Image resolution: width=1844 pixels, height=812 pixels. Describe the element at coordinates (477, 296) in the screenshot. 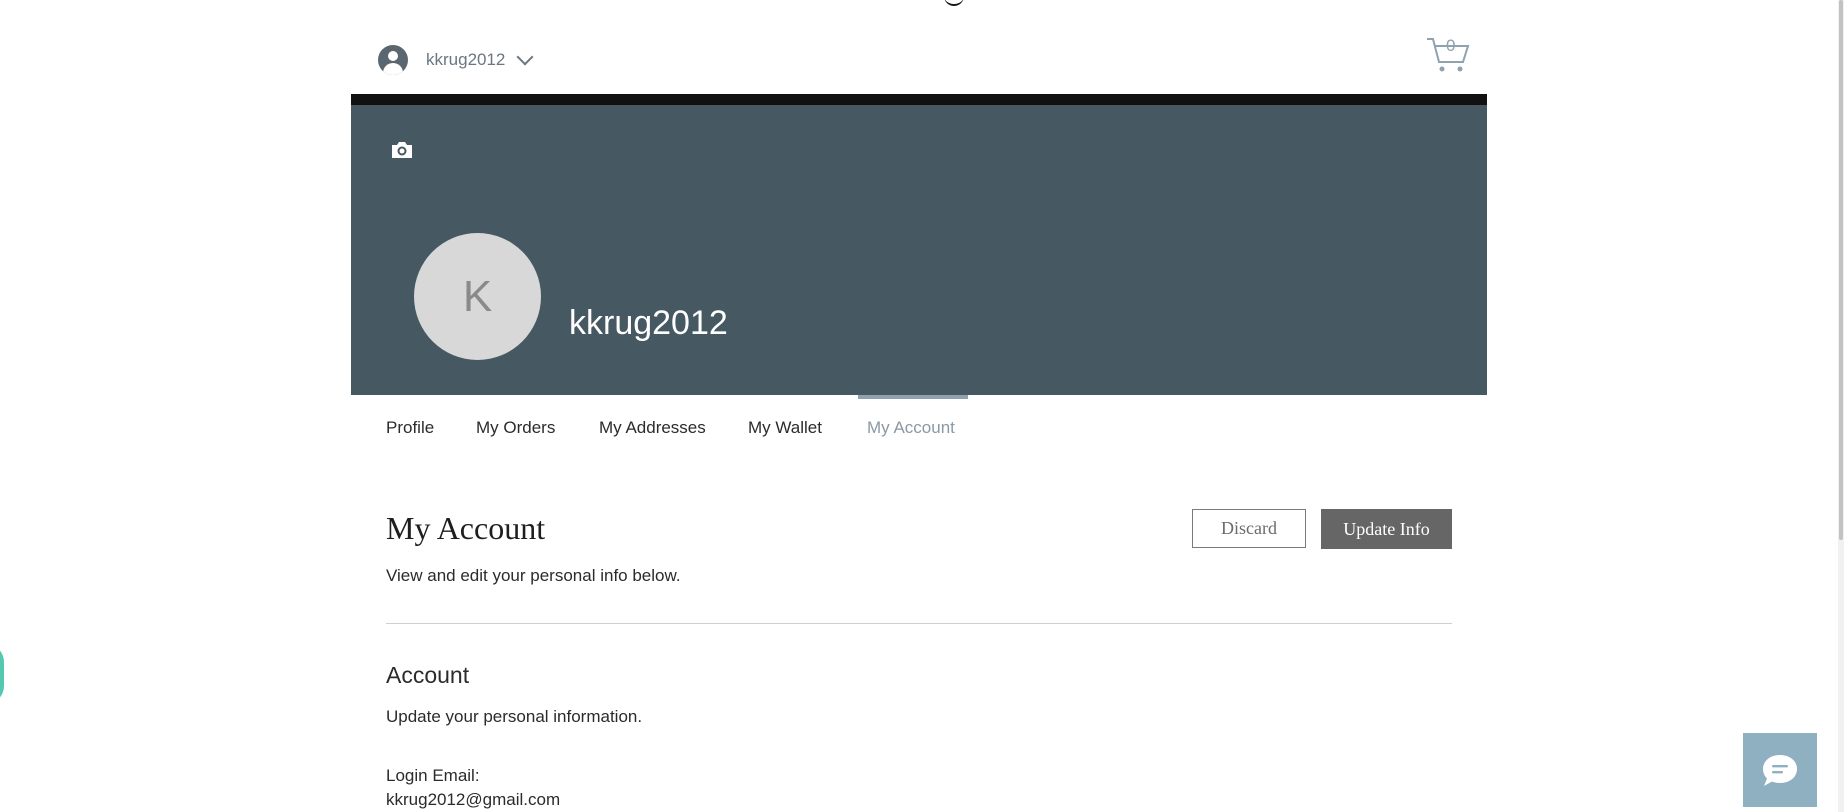

I see `profile-avatar: K` at that location.